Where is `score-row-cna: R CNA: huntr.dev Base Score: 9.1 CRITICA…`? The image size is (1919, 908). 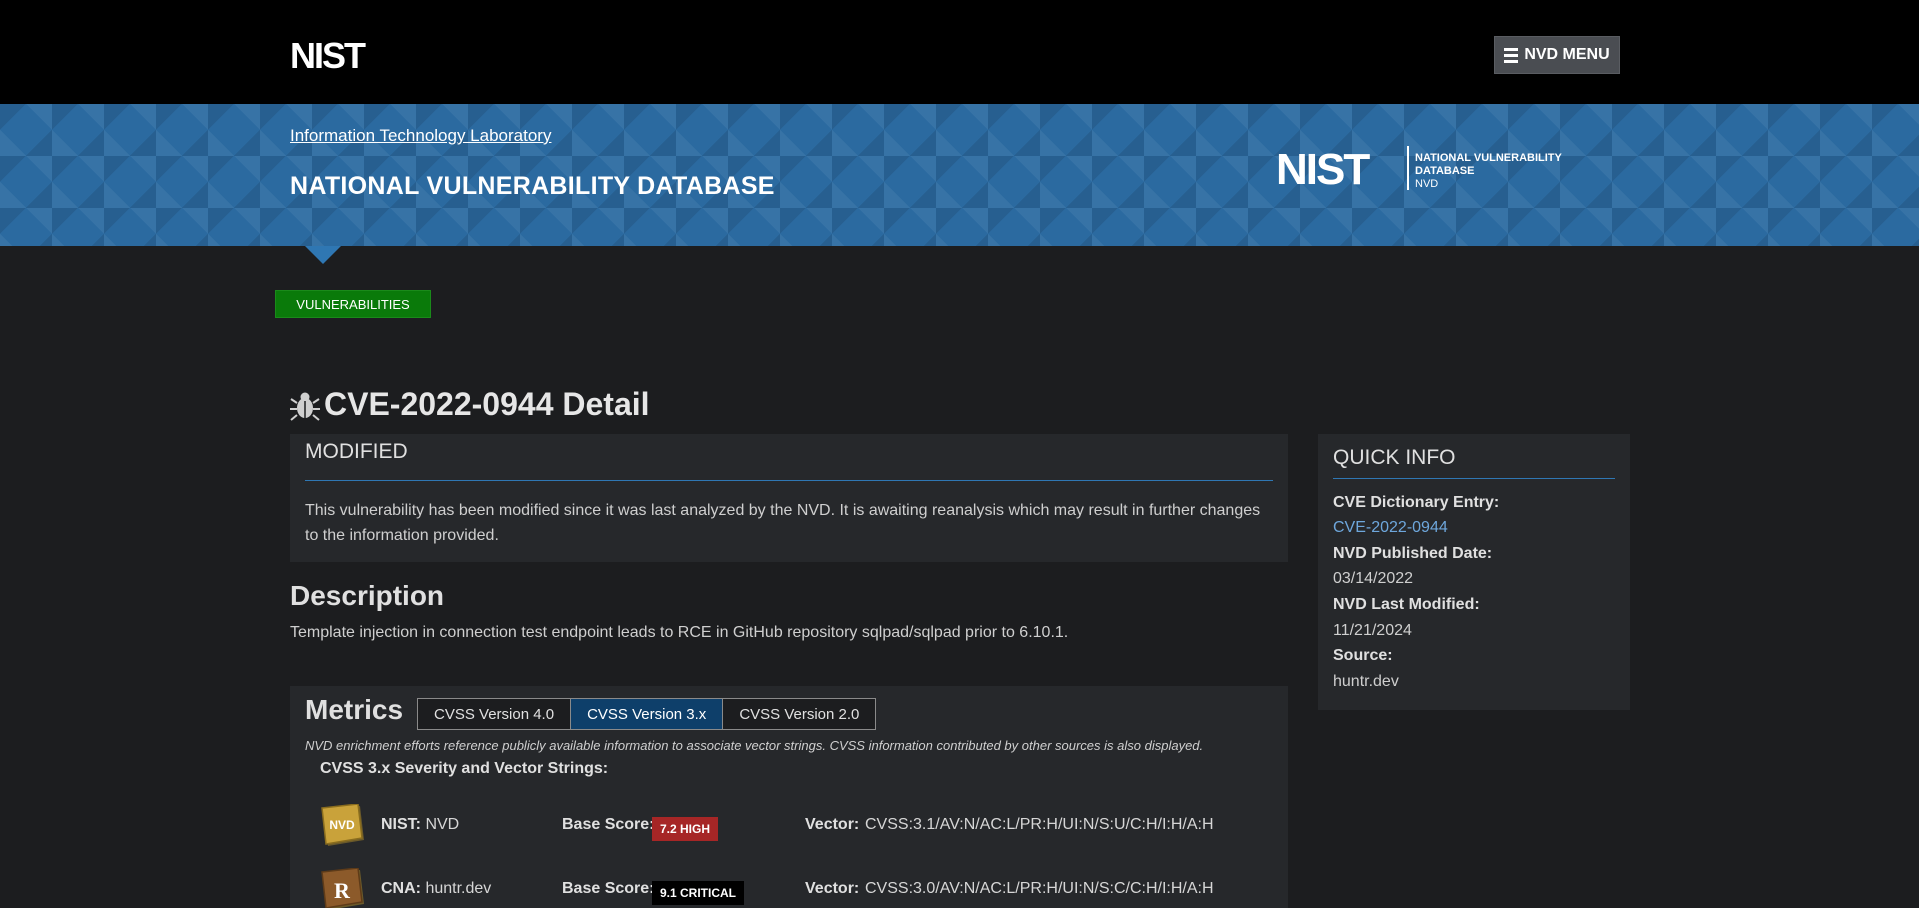 score-row-cna: R CNA: huntr.dev Base Score: 9.1 CRITICA… is located at coordinates (800, 888).